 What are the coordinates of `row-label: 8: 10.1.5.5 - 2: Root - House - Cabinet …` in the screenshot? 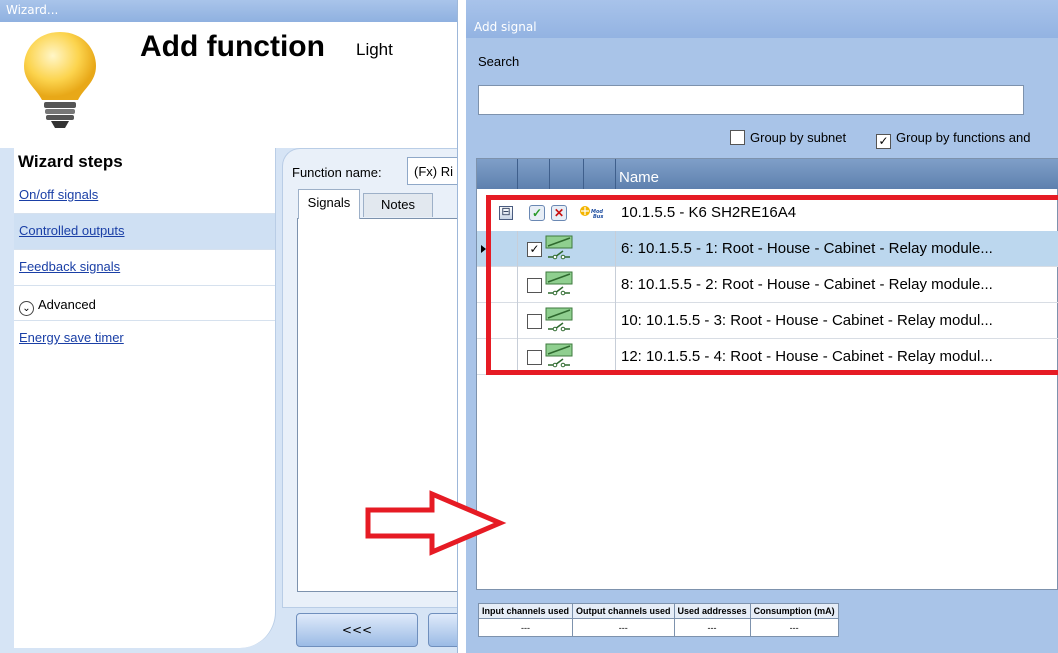 It's located at (807, 284).